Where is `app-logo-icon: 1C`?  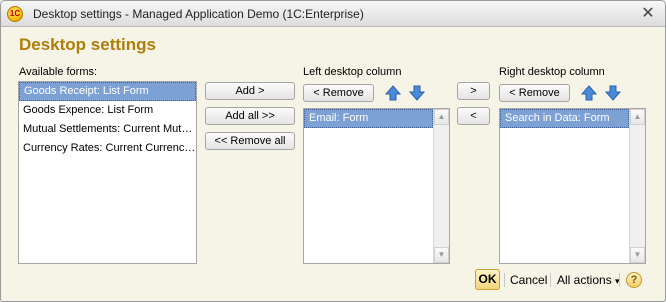
app-logo-icon: 1C is located at coordinates (15, 14).